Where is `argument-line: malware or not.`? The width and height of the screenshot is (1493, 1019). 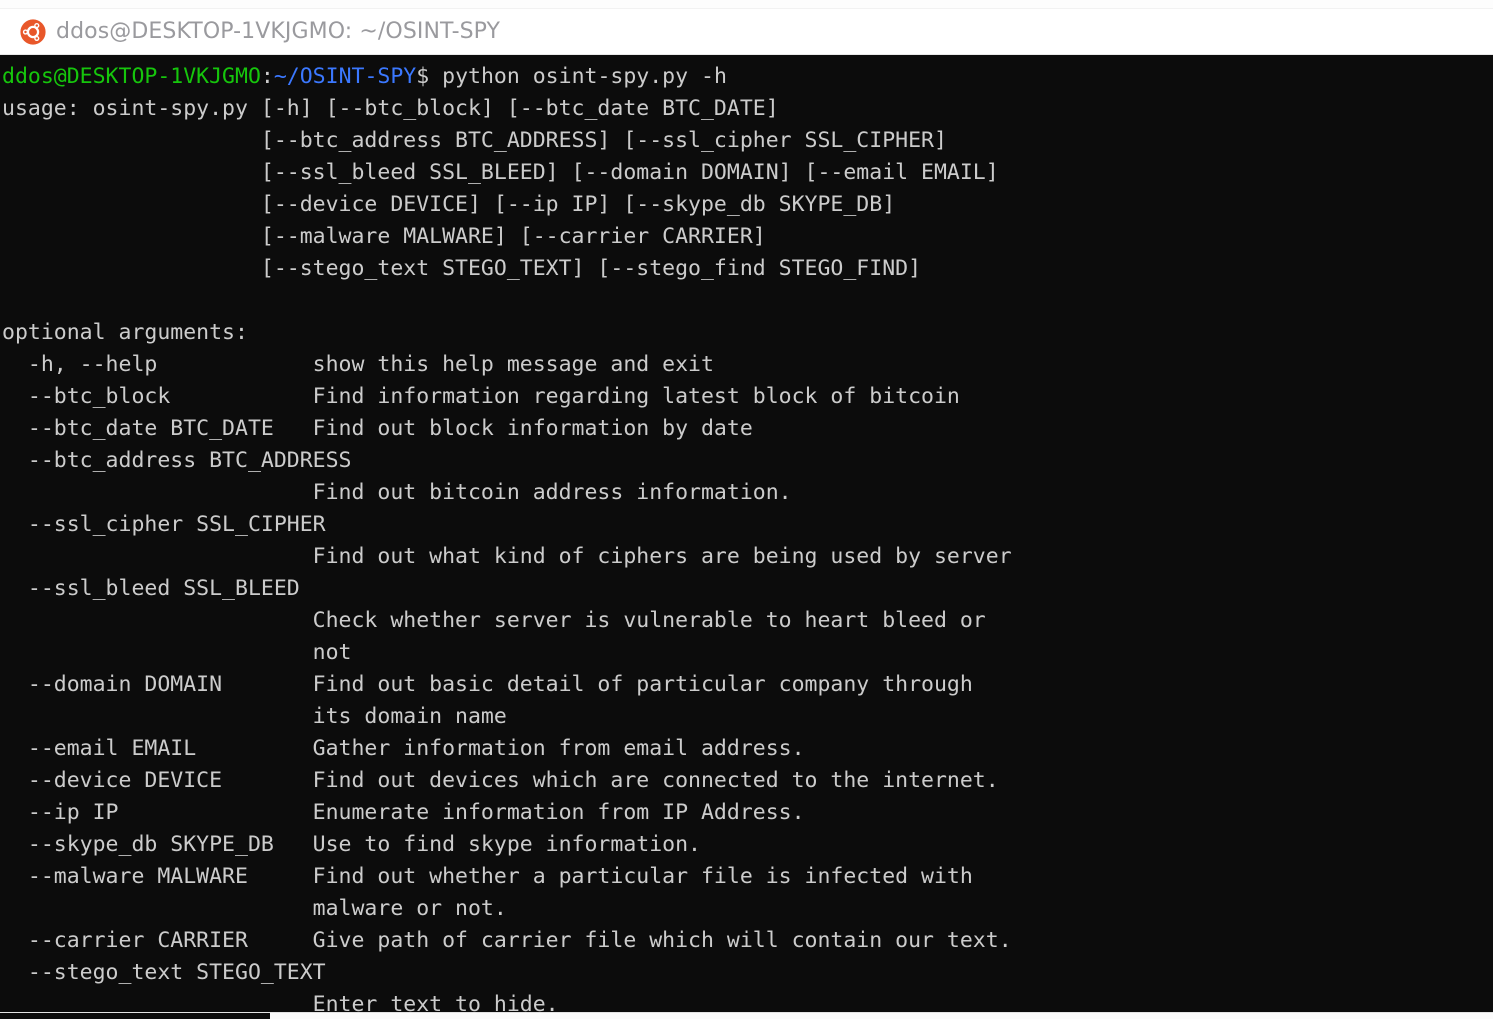
argument-line: malware or not. is located at coordinates (254, 908).